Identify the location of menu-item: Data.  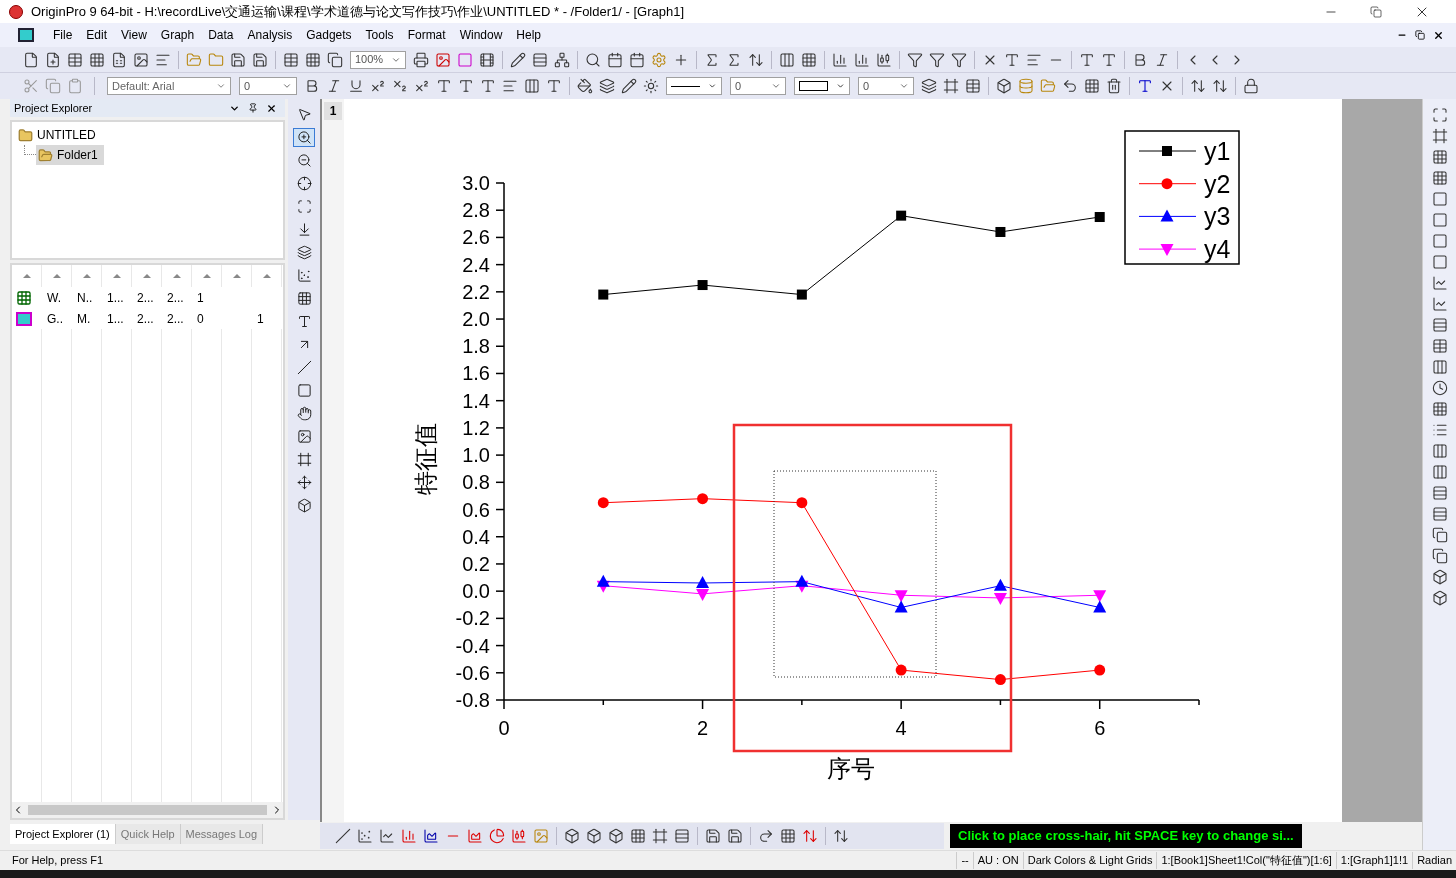
(221, 35).